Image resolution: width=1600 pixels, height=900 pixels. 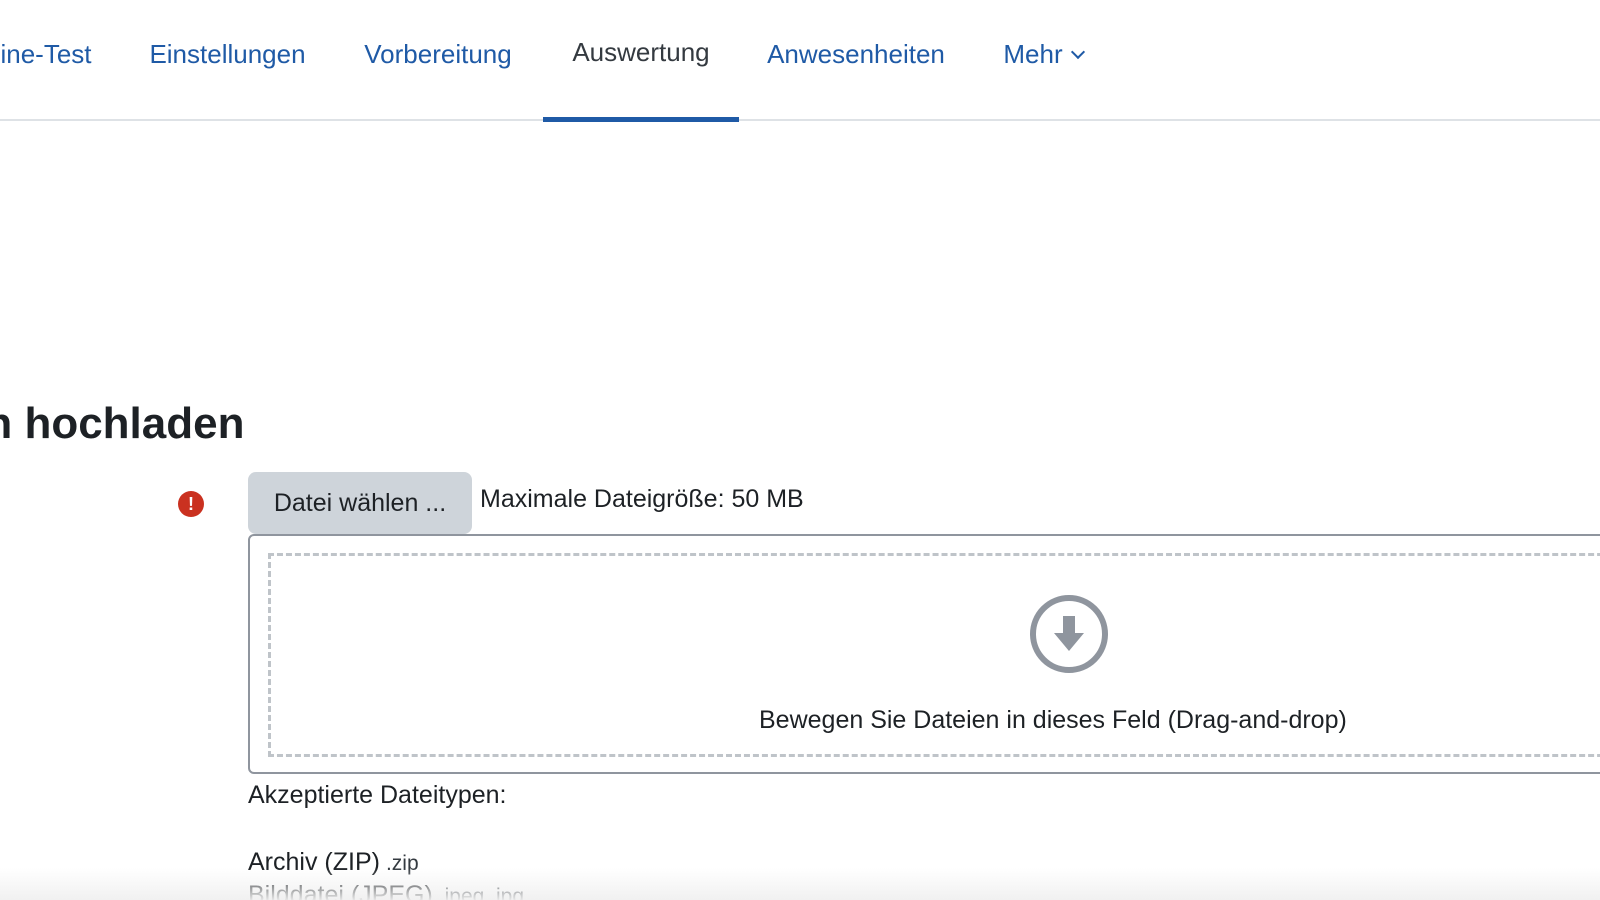 What do you see at coordinates (191, 504) in the screenshot?
I see `exclamation-circle-icon: !` at bounding box center [191, 504].